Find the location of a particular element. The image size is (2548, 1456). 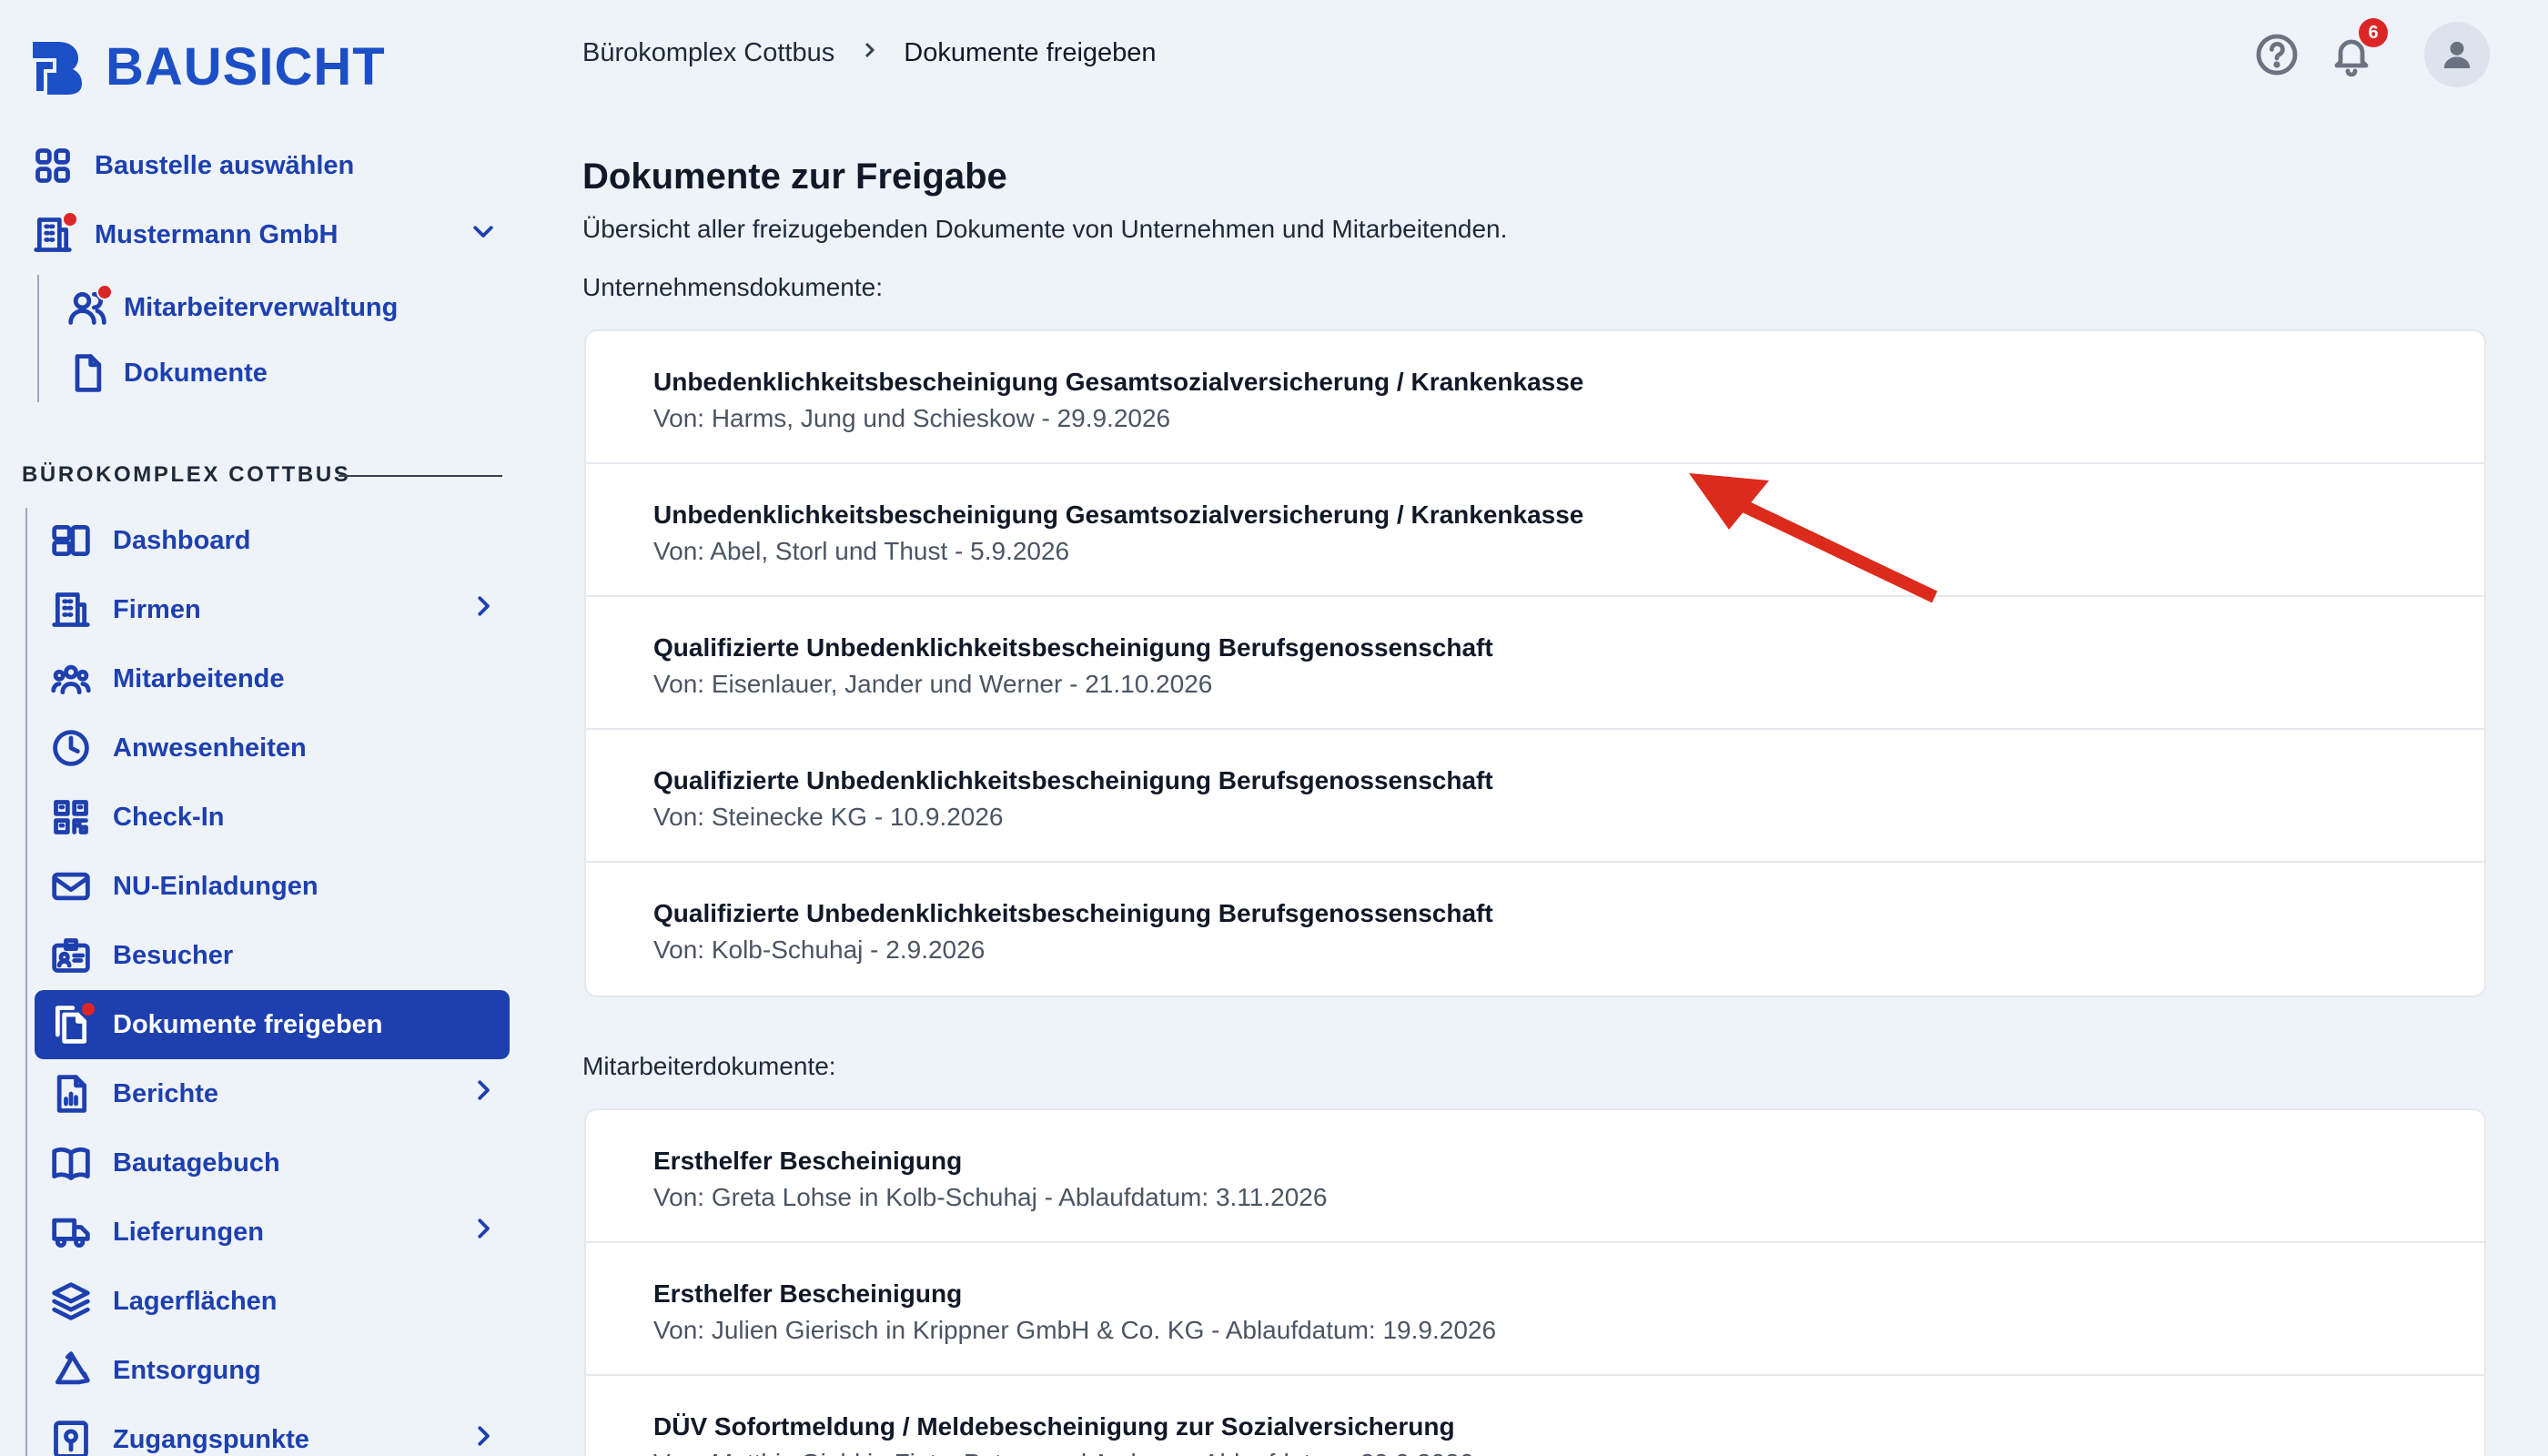

sidebar-section-title: BÜROKOMPLEX COTTBUS is located at coordinates (186, 475).